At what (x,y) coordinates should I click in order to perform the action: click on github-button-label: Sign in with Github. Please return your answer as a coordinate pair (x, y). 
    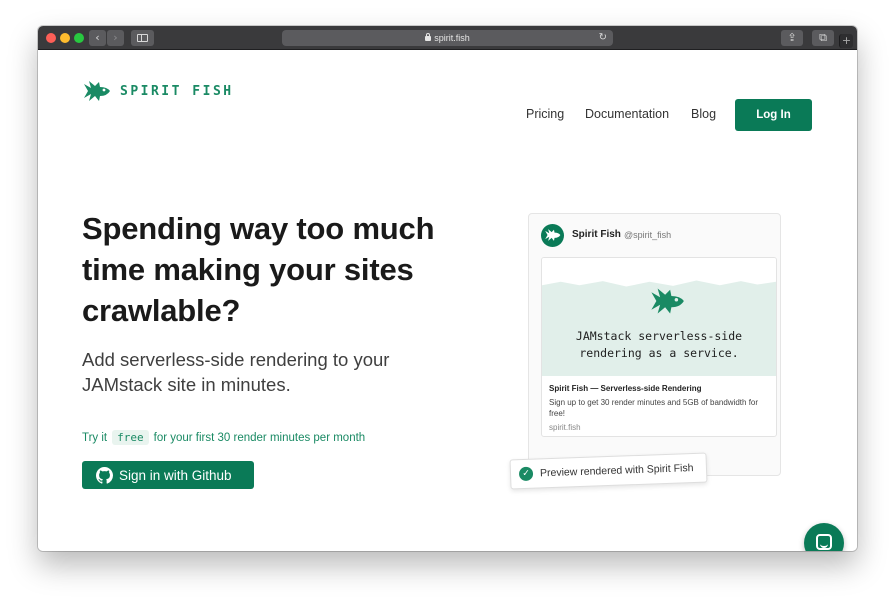
    Looking at the image, I should click on (175, 475).